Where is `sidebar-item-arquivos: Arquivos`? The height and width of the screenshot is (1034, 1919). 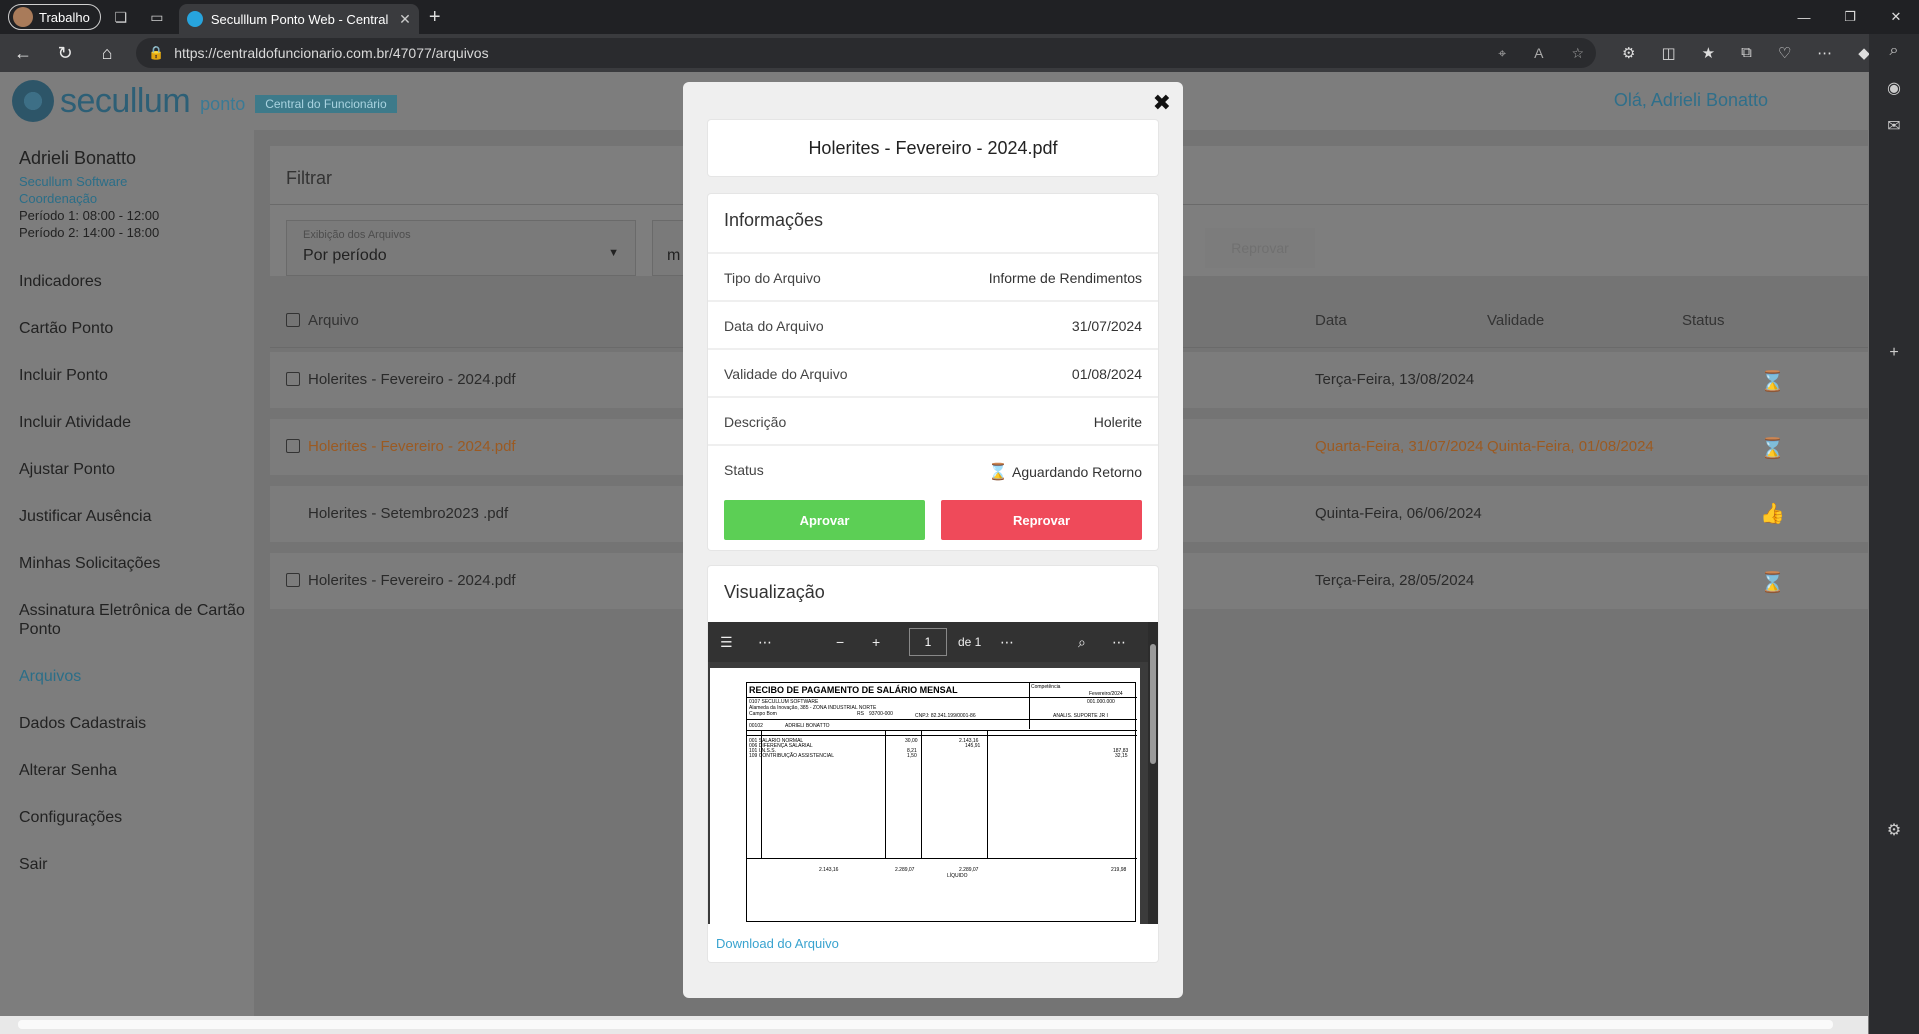 sidebar-item-arquivos: Arquivos is located at coordinates (134, 676).